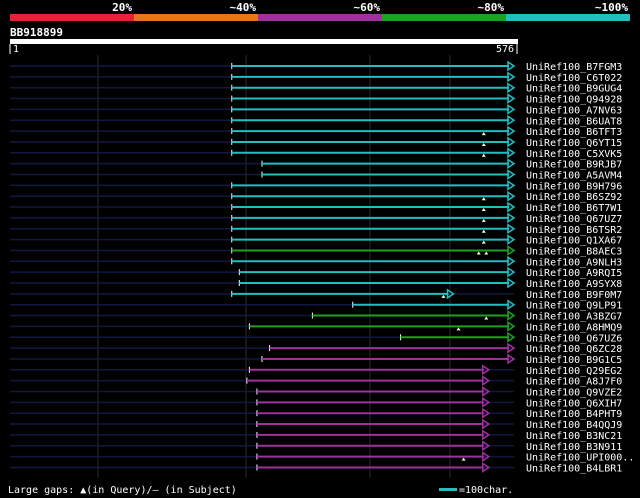  Describe the element at coordinates (574, 186) in the screenshot. I see `hit-id-link: UniRef100_B9H796` at that location.